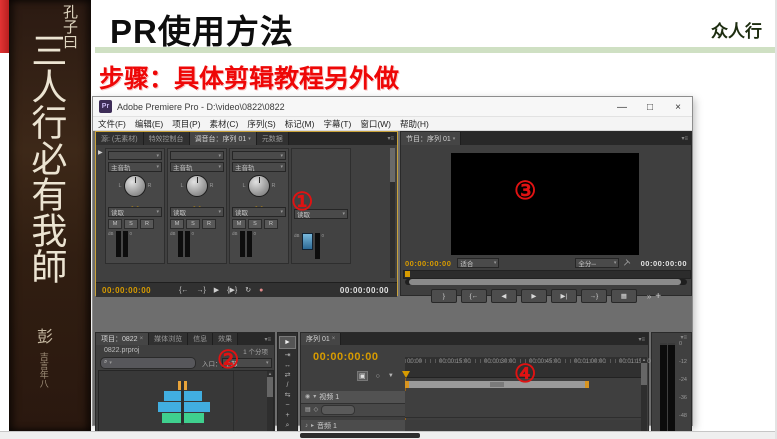 This screenshot has height=439, width=777. What do you see at coordinates (287, 365) in the screenshot?
I see `ripple-edit-tool-icon: ↔` at bounding box center [287, 365].